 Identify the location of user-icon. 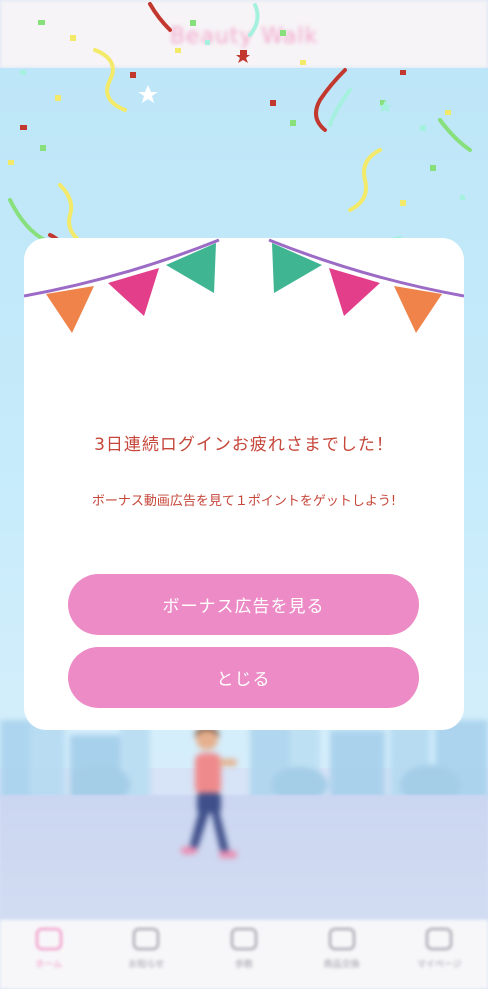
(439, 939).